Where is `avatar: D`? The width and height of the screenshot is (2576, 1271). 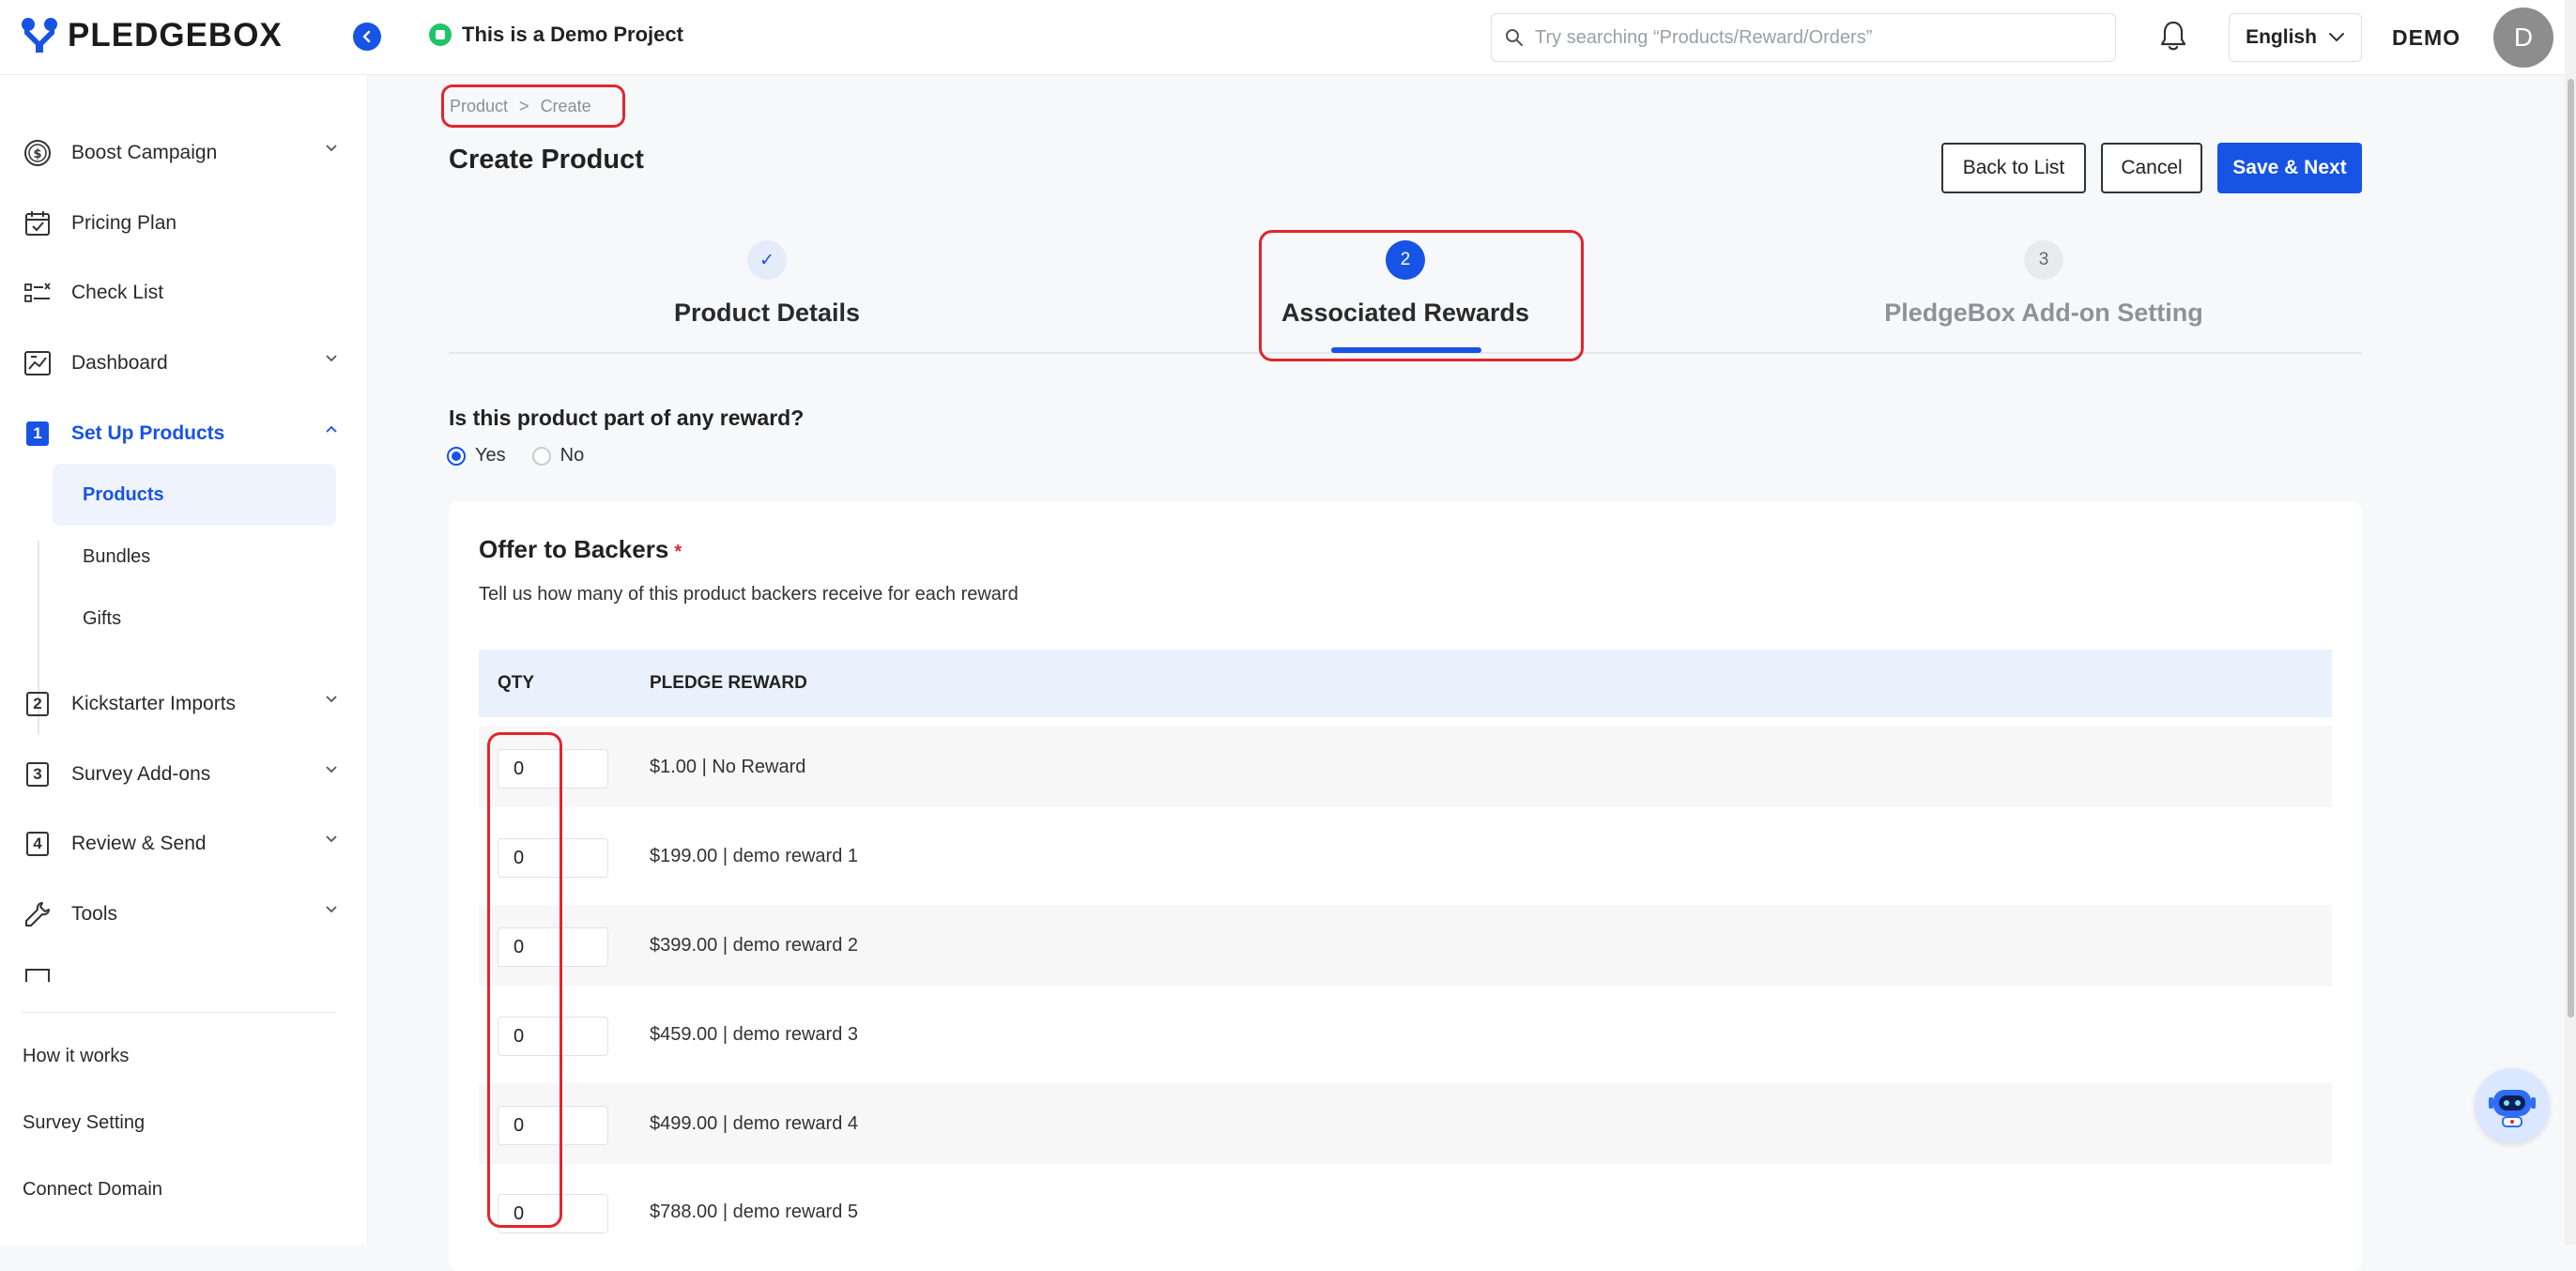
avatar: D is located at coordinates (2523, 38).